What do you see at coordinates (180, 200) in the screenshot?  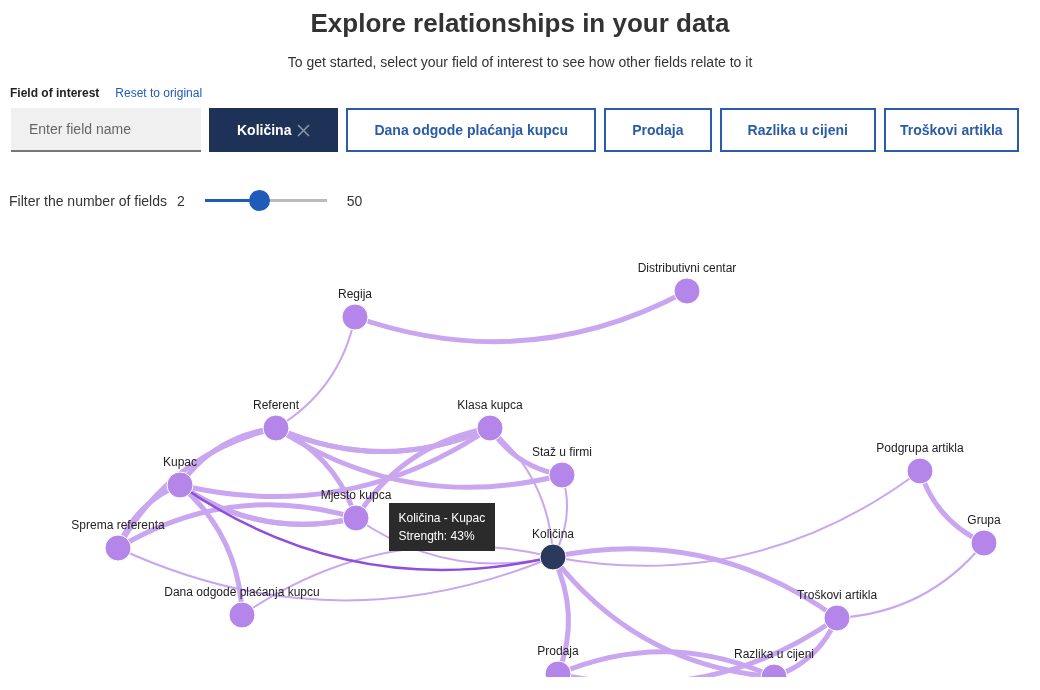 I see `slider-min: 2` at bounding box center [180, 200].